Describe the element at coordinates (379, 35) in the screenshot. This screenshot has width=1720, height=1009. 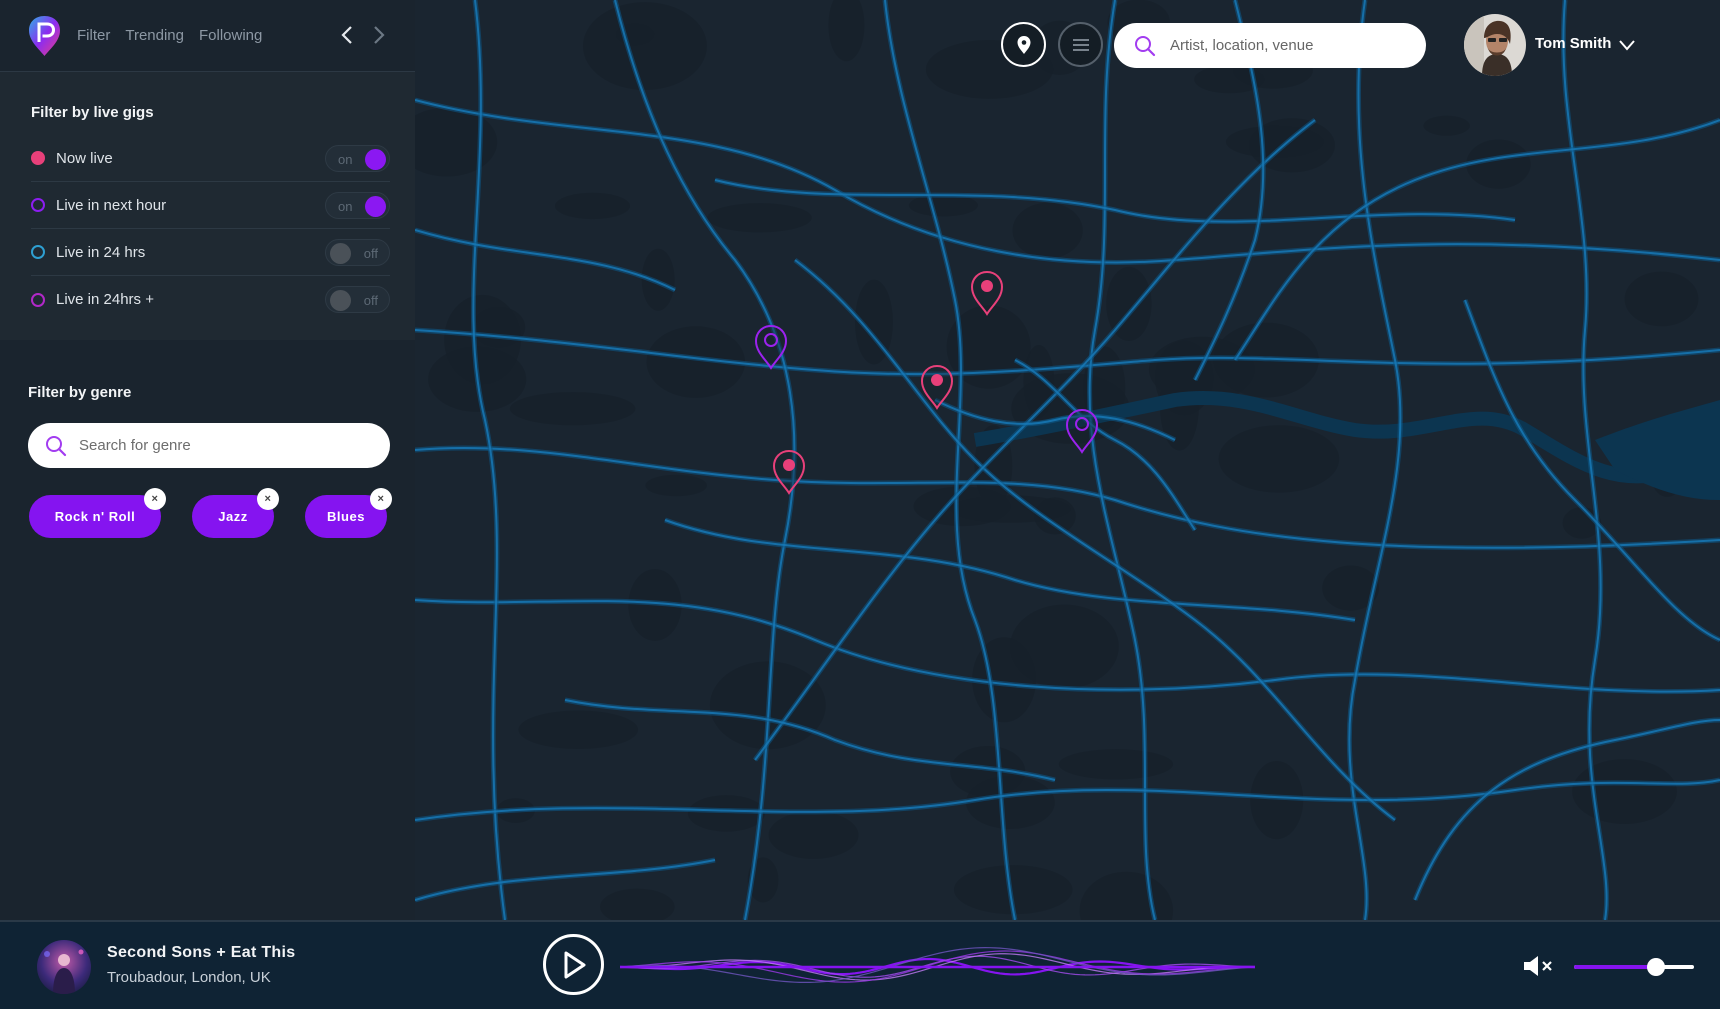
I see `forward-arrow-icon` at that location.